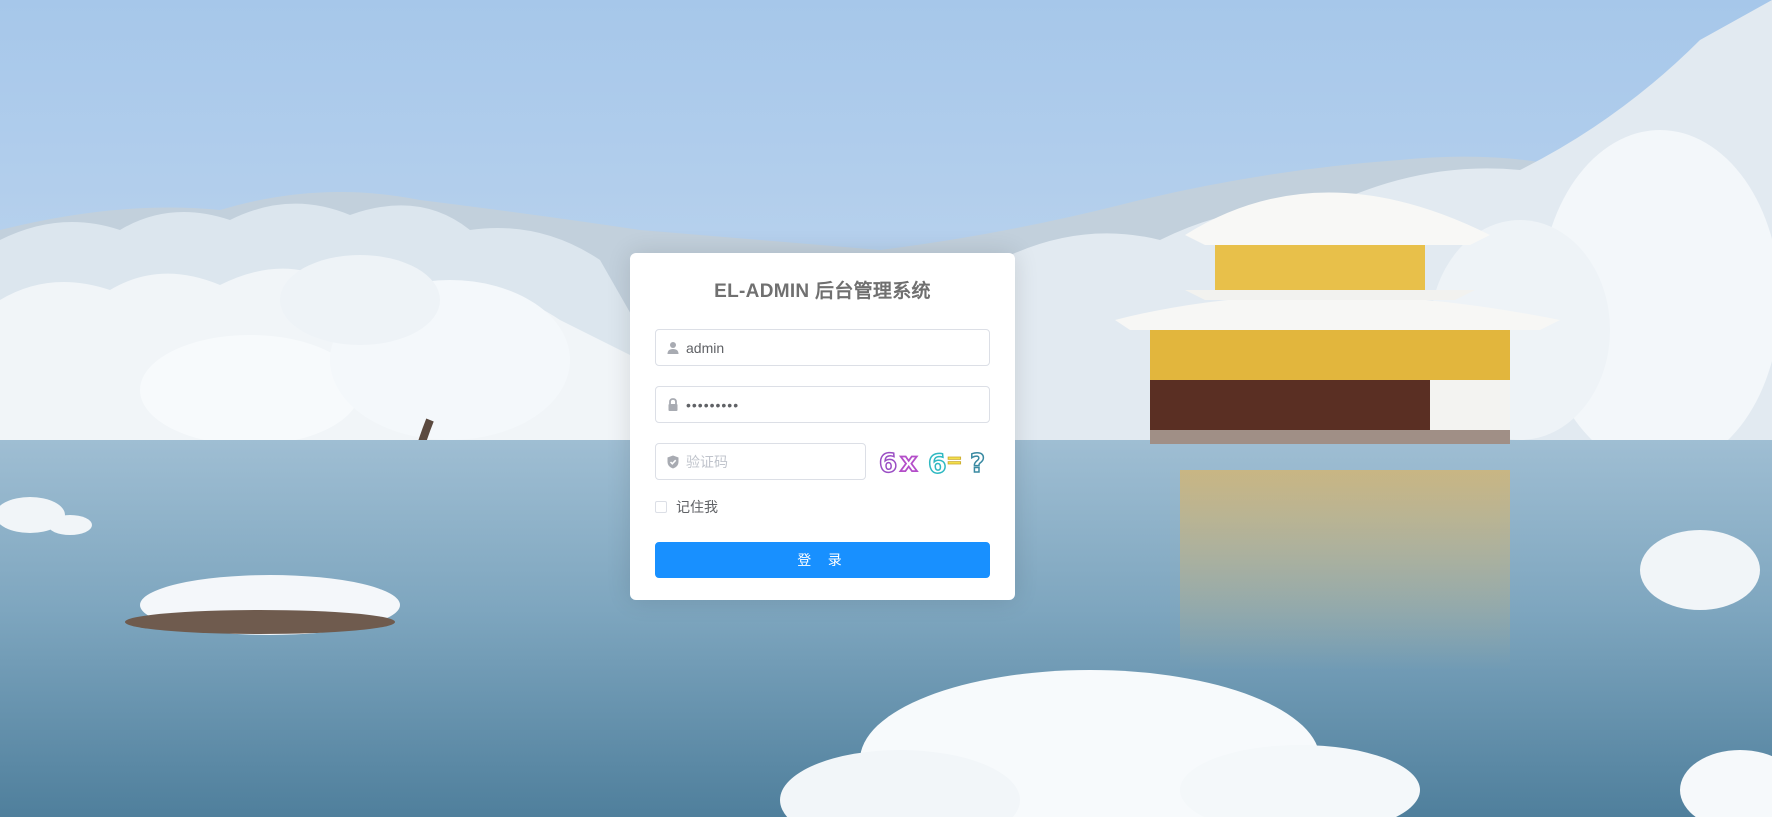 The height and width of the screenshot is (817, 1772). I want to click on password-input, so click(831, 404).